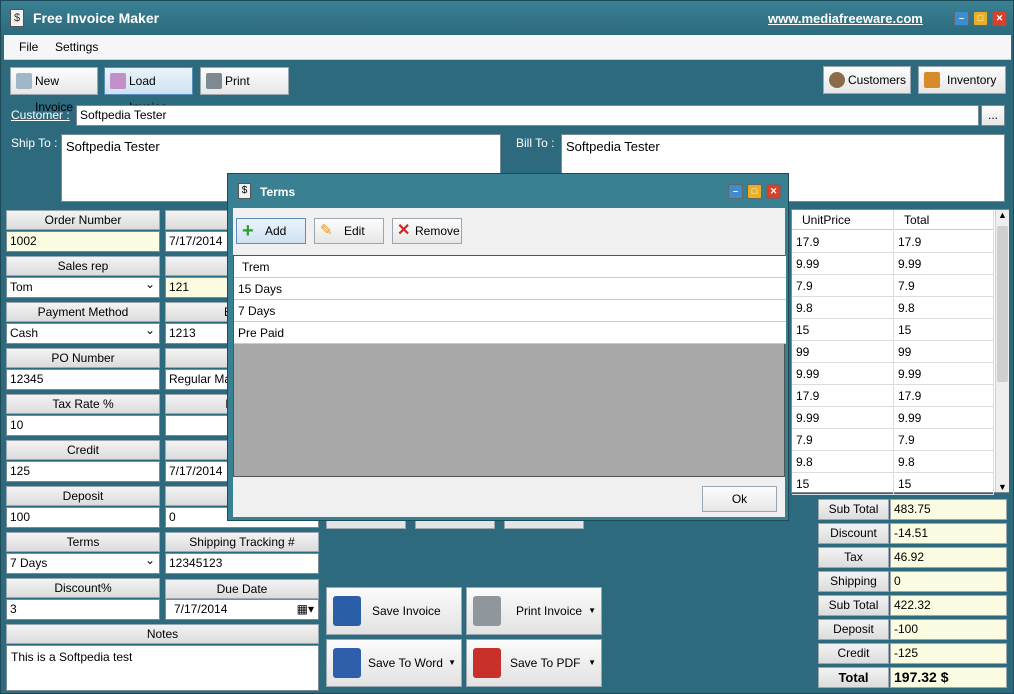  Describe the element at coordinates (28, 47) in the screenshot. I see `menu-file: File` at that location.